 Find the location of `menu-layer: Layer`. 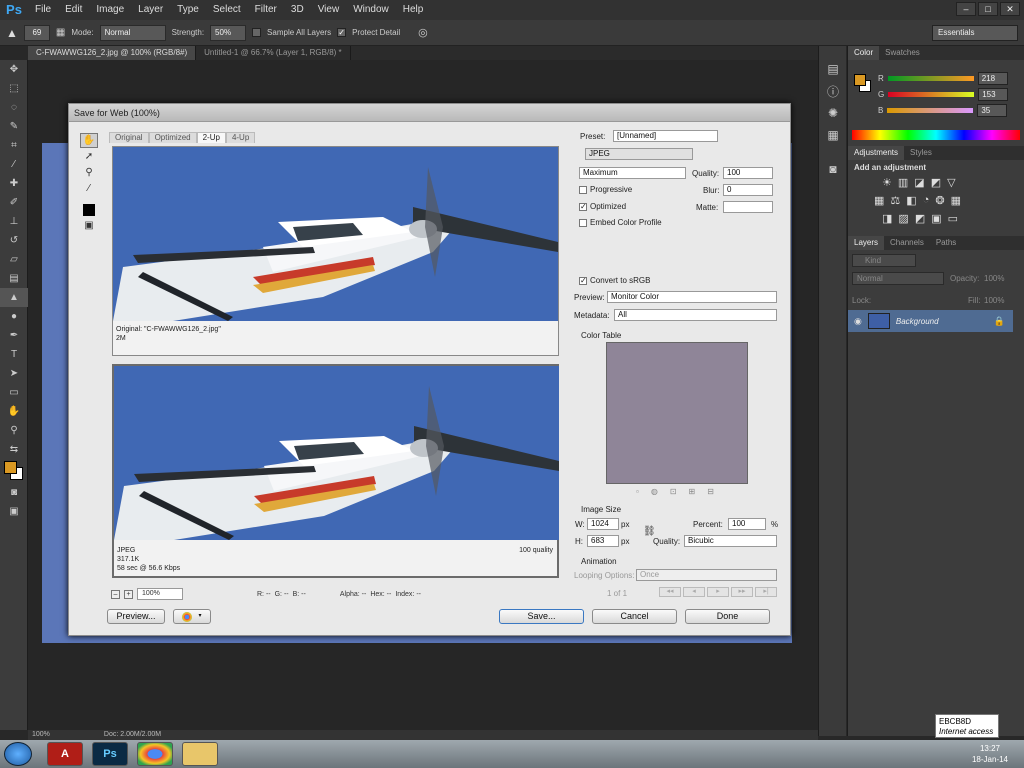

menu-layer: Layer is located at coordinates (150, 10).